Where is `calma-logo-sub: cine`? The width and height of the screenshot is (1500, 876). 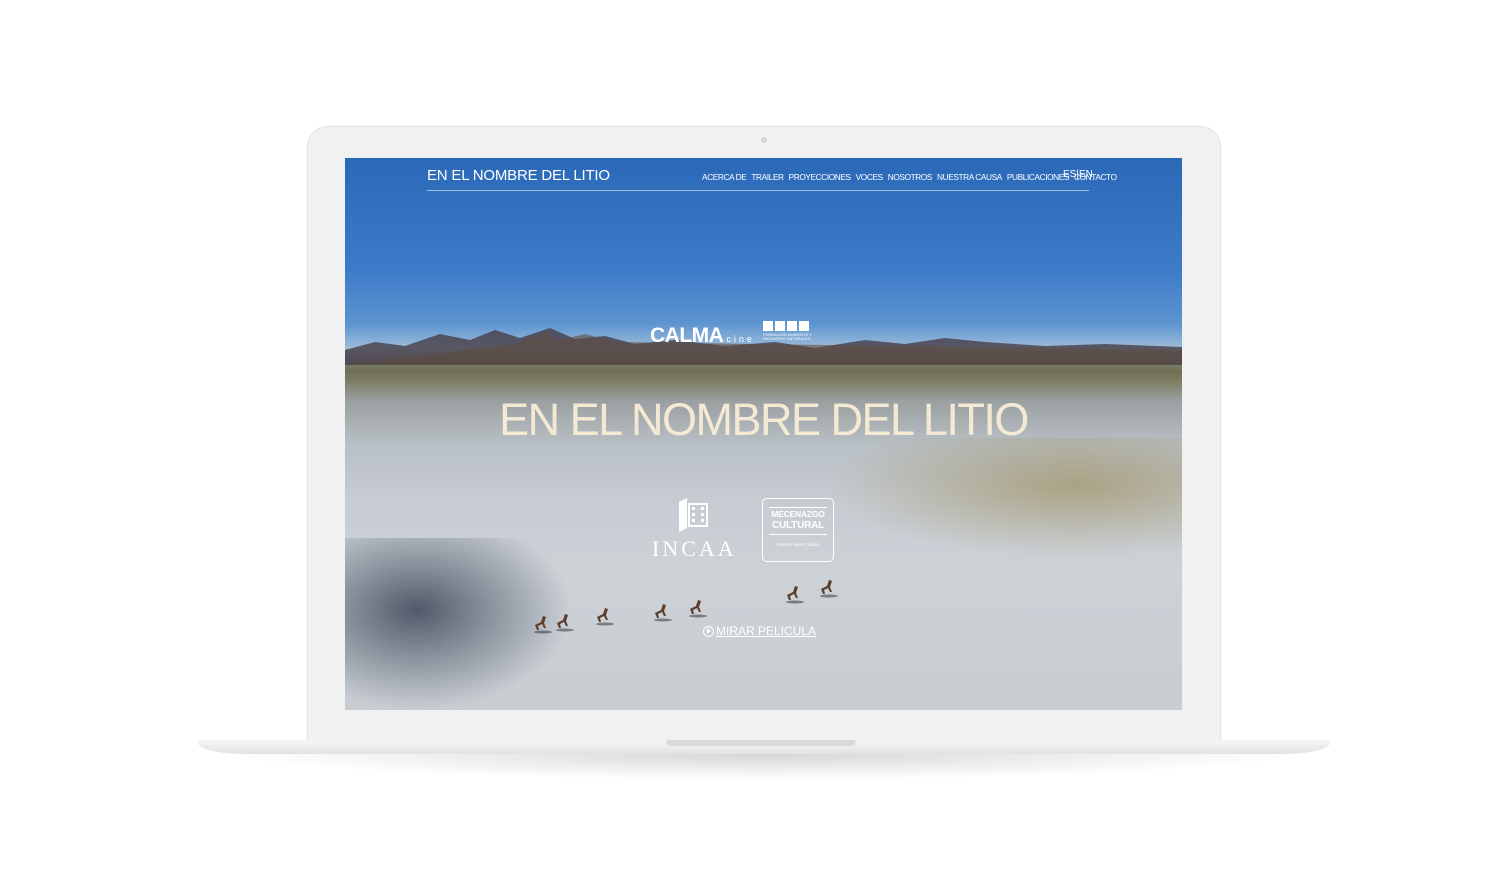
calma-logo-sub: cine is located at coordinates (740, 339).